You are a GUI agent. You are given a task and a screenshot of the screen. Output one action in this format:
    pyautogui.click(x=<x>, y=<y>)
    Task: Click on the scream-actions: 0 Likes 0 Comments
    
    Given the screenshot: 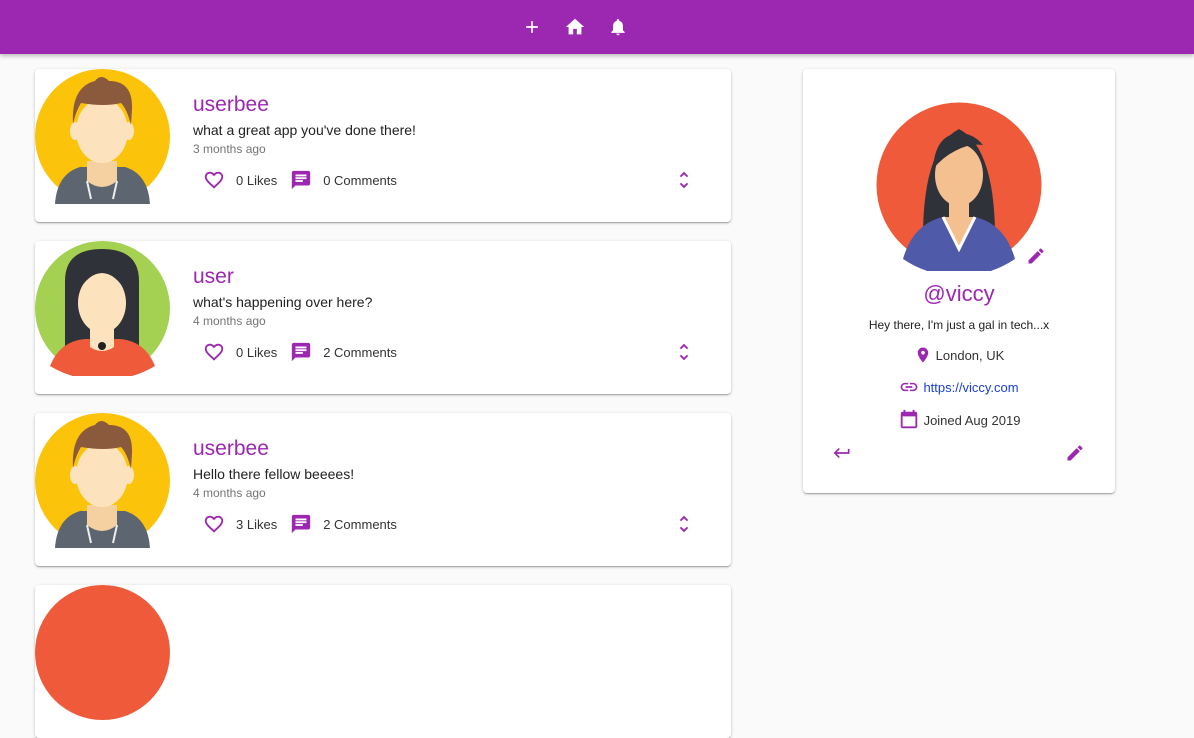 What is the action you would take?
    pyautogui.click(x=305, y=180)
    